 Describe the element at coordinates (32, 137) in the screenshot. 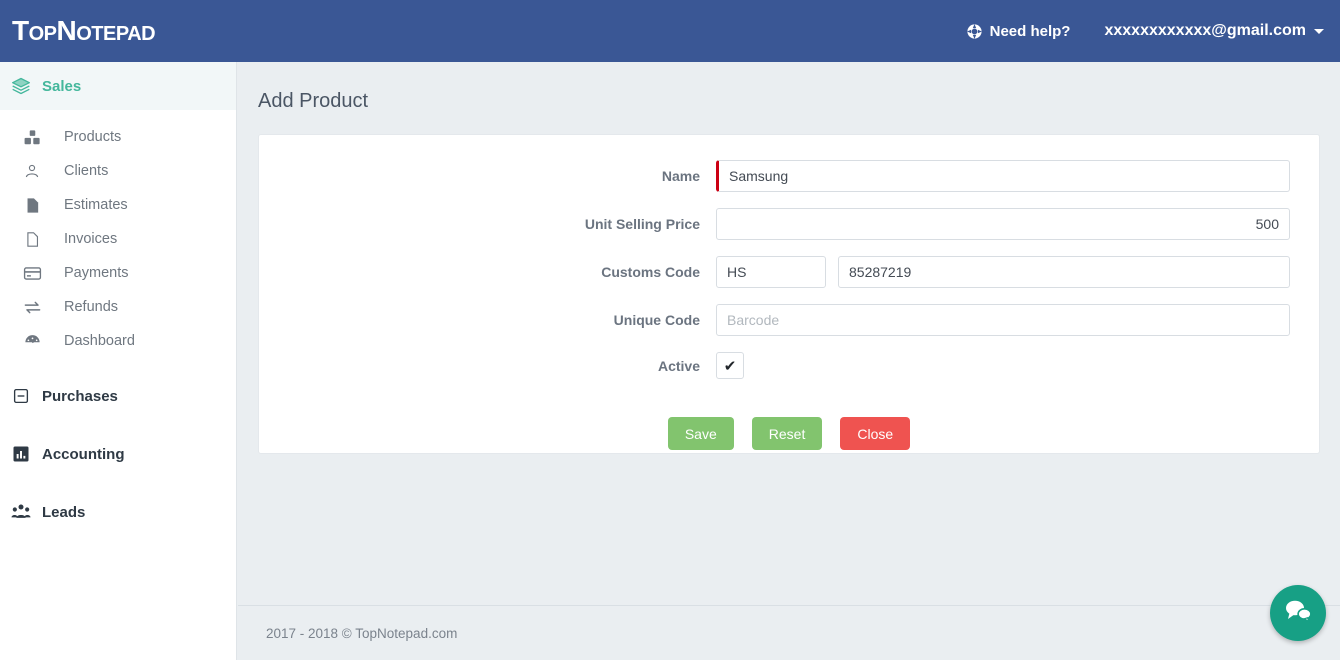

I see `cubes-icon` at that location.